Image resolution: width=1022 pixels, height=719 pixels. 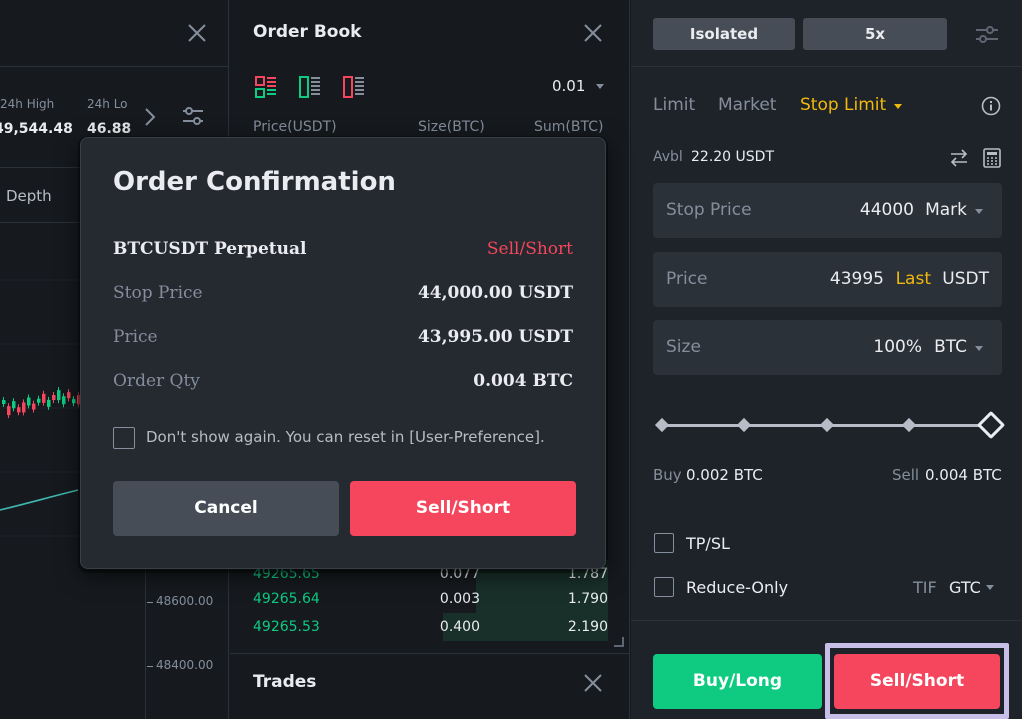 I want to click on column-header-size: Size(BTC), so click(x=451, y=127).